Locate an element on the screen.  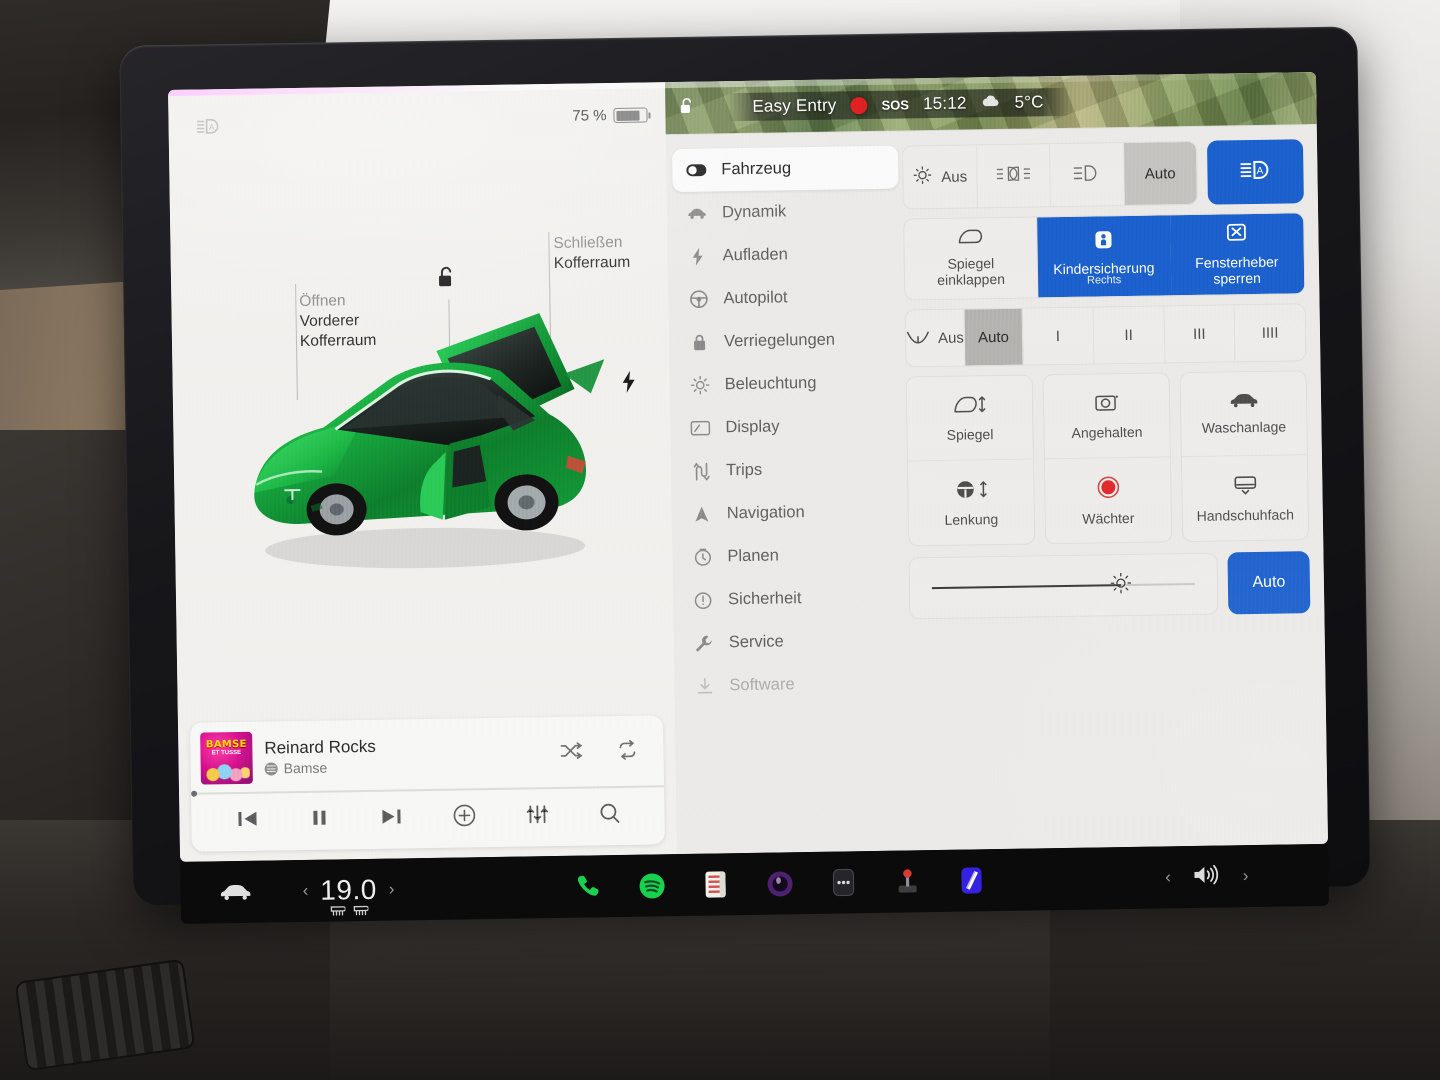
album-art-title: BAMSE is located at coordinates (226, 744).